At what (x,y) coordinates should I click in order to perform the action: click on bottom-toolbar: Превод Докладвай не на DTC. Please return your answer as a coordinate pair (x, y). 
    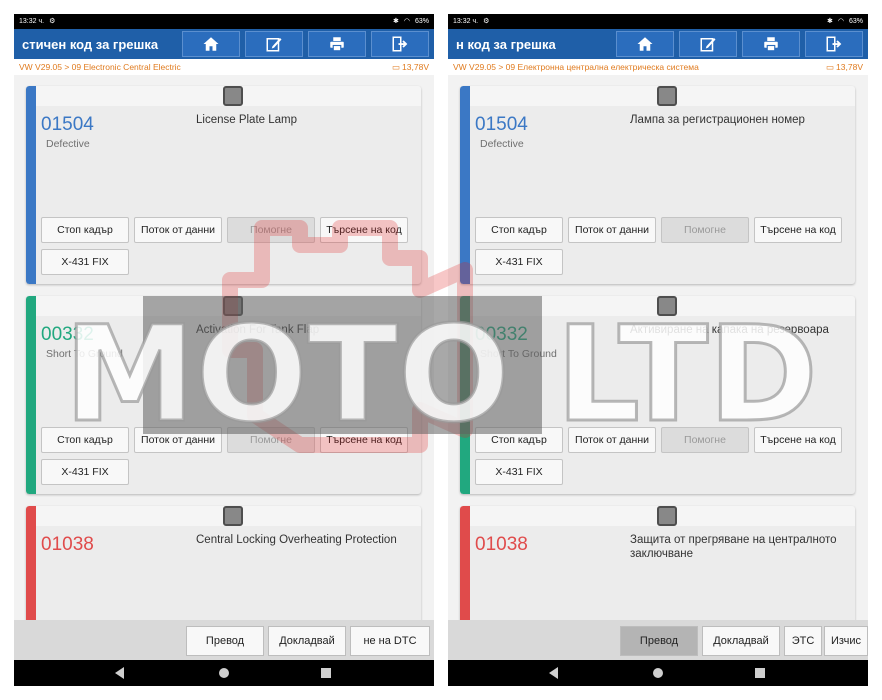
    Looking at the image, I should click on (224, 640).